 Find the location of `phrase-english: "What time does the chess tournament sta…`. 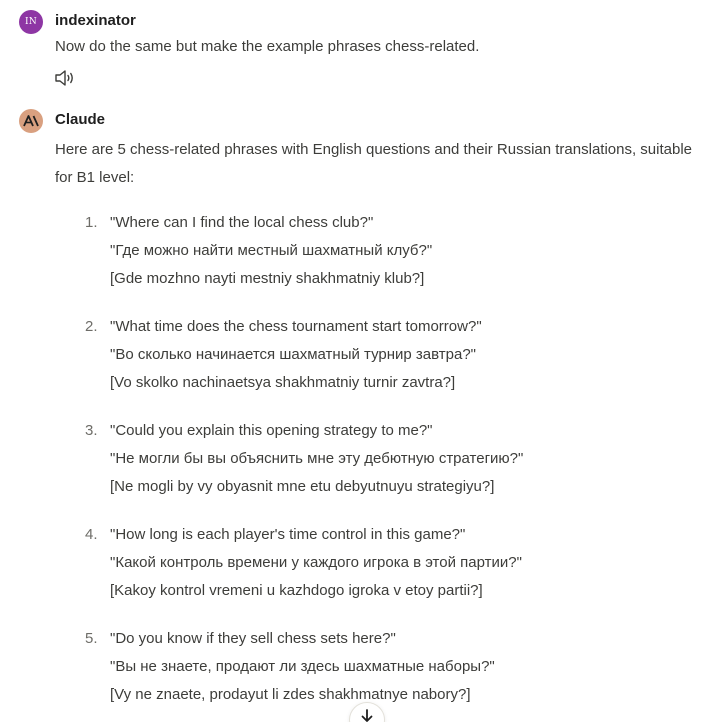

phrase-english: "What time does the chess tournament sta… is located at coordinates (296, 326).